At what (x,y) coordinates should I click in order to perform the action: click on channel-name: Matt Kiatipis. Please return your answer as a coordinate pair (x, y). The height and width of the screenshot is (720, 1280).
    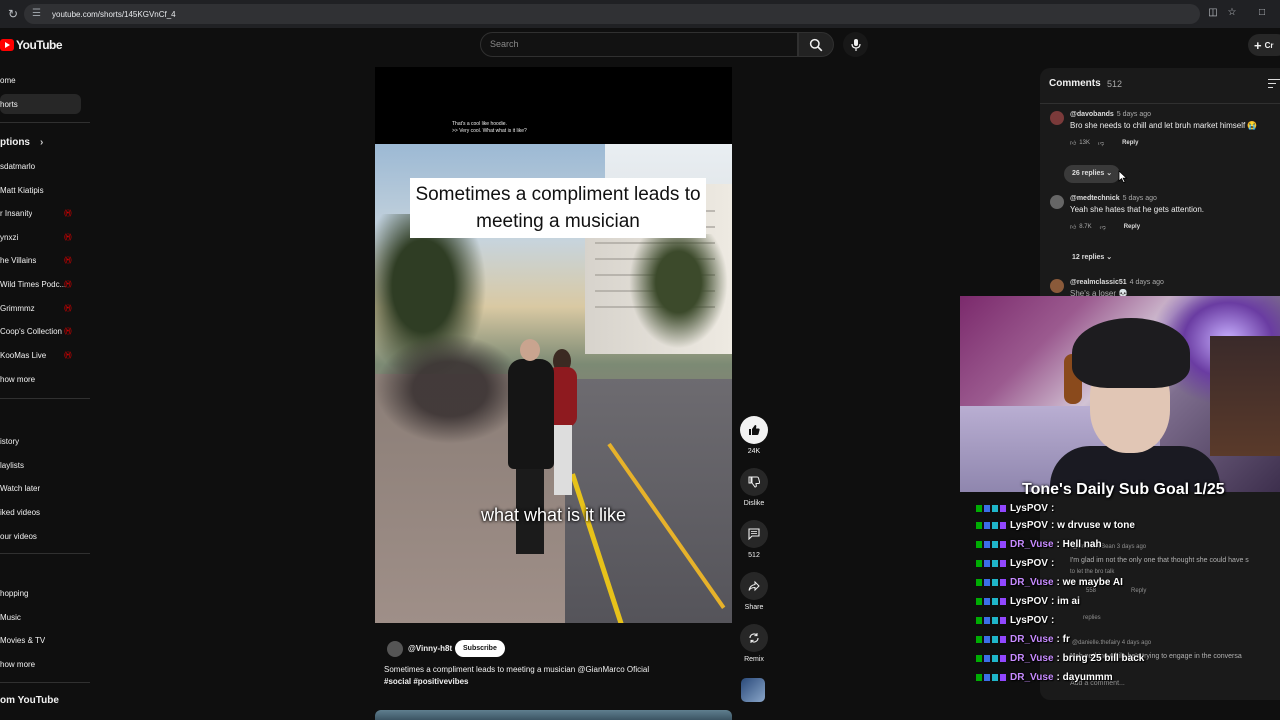
    Looking at the image, I should click on (22, 190).